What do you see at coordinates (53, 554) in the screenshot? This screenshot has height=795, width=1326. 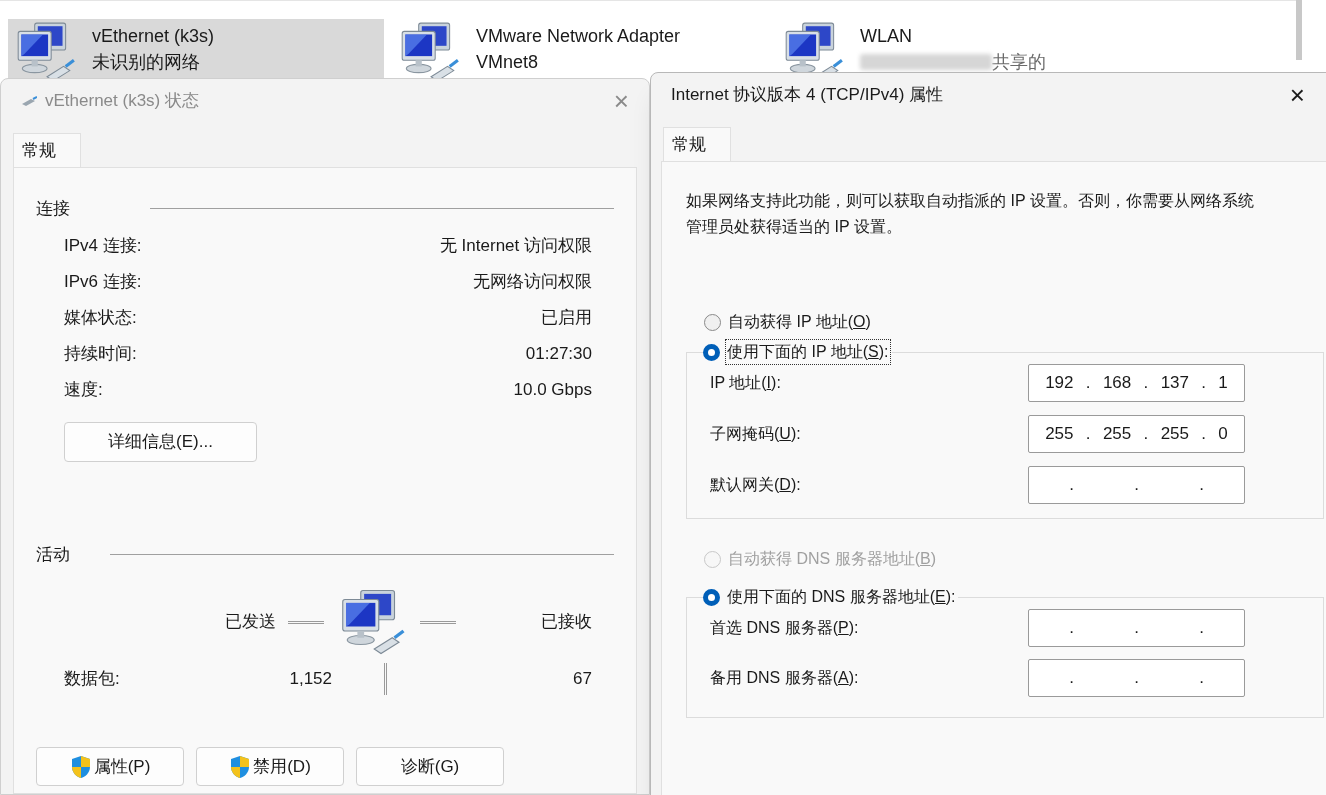 I see `section-heading: 活动` at bounding box center [53, 554].